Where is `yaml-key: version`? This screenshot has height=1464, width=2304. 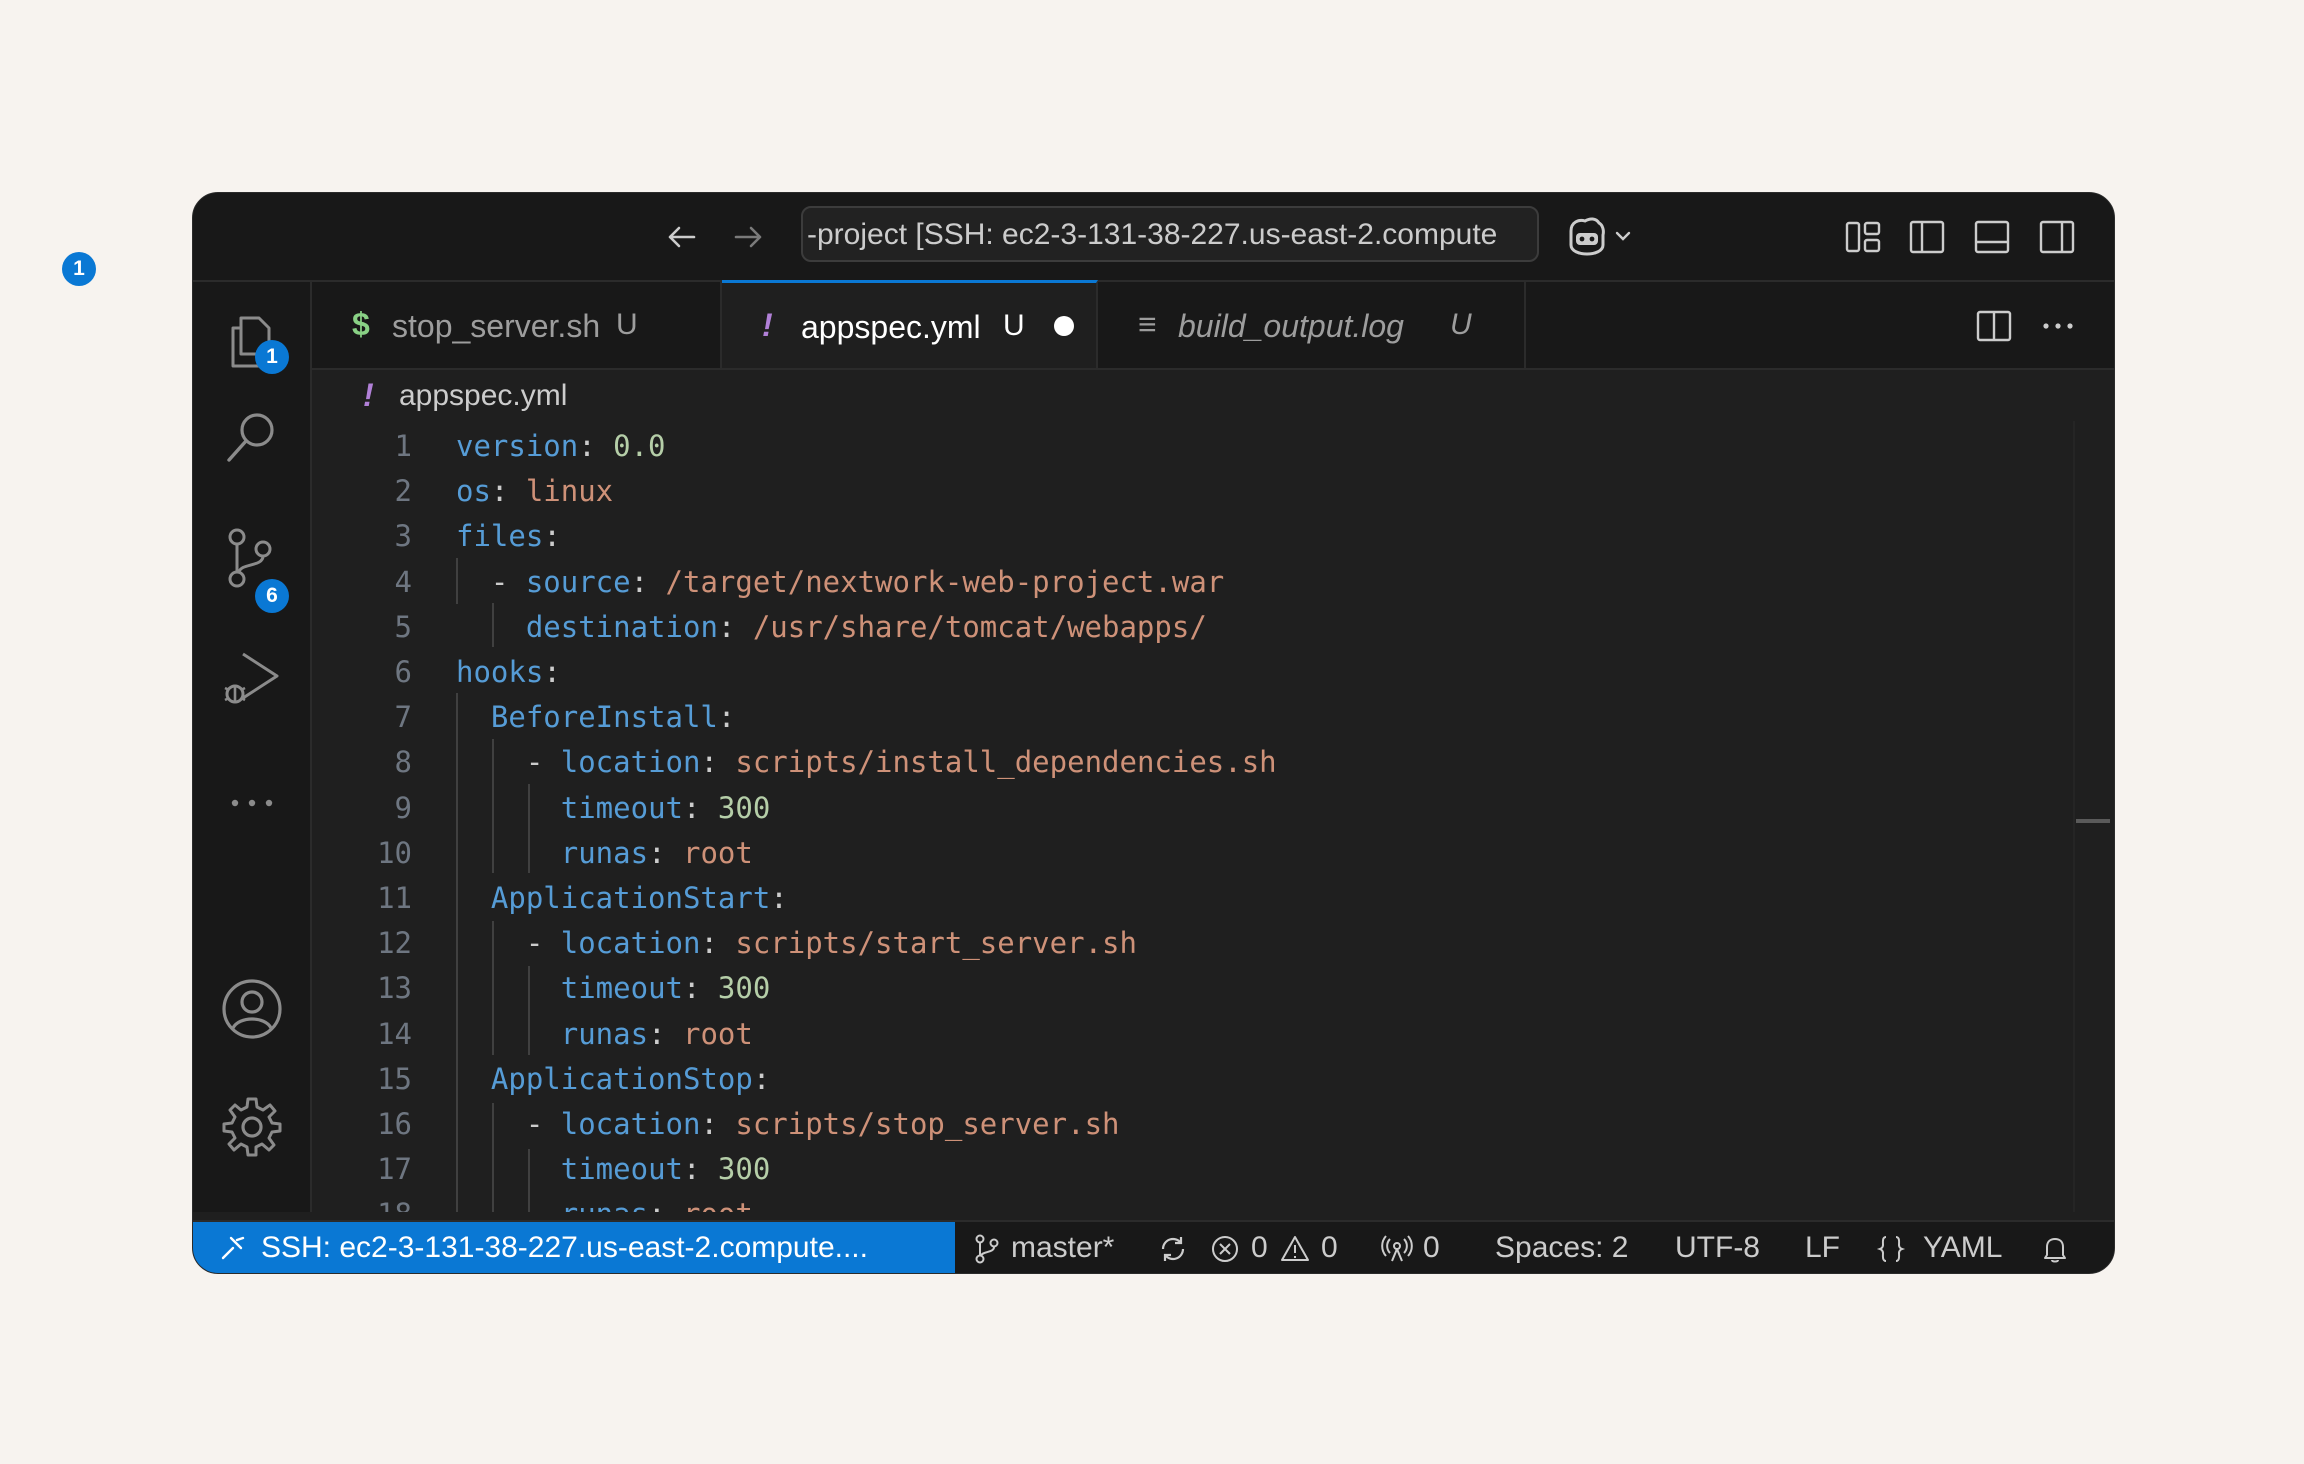
yaml-key: version is located at coordinates (517, 446).